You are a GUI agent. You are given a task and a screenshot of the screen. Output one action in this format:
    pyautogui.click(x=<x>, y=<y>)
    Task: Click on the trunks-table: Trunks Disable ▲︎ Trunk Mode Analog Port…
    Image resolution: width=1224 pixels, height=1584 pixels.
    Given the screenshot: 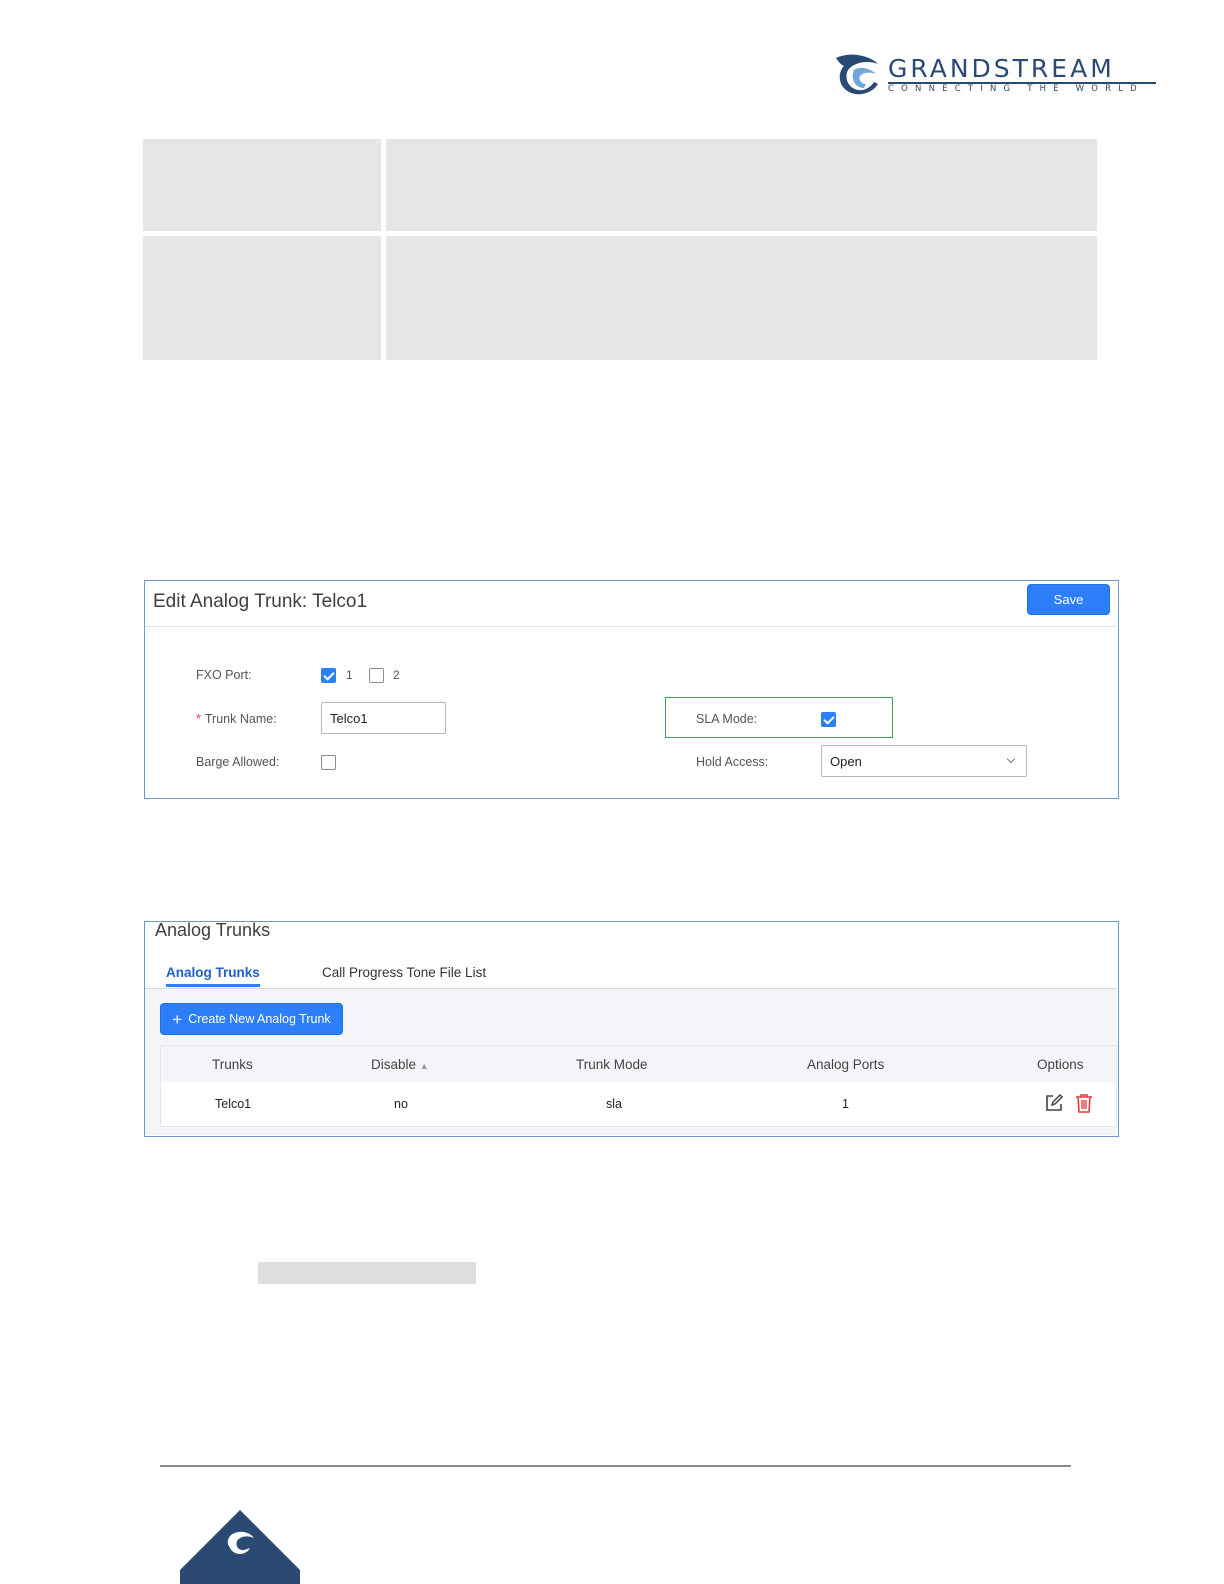 What is the action you would take?
    pyautogui.click(x=638, y=1086)
    